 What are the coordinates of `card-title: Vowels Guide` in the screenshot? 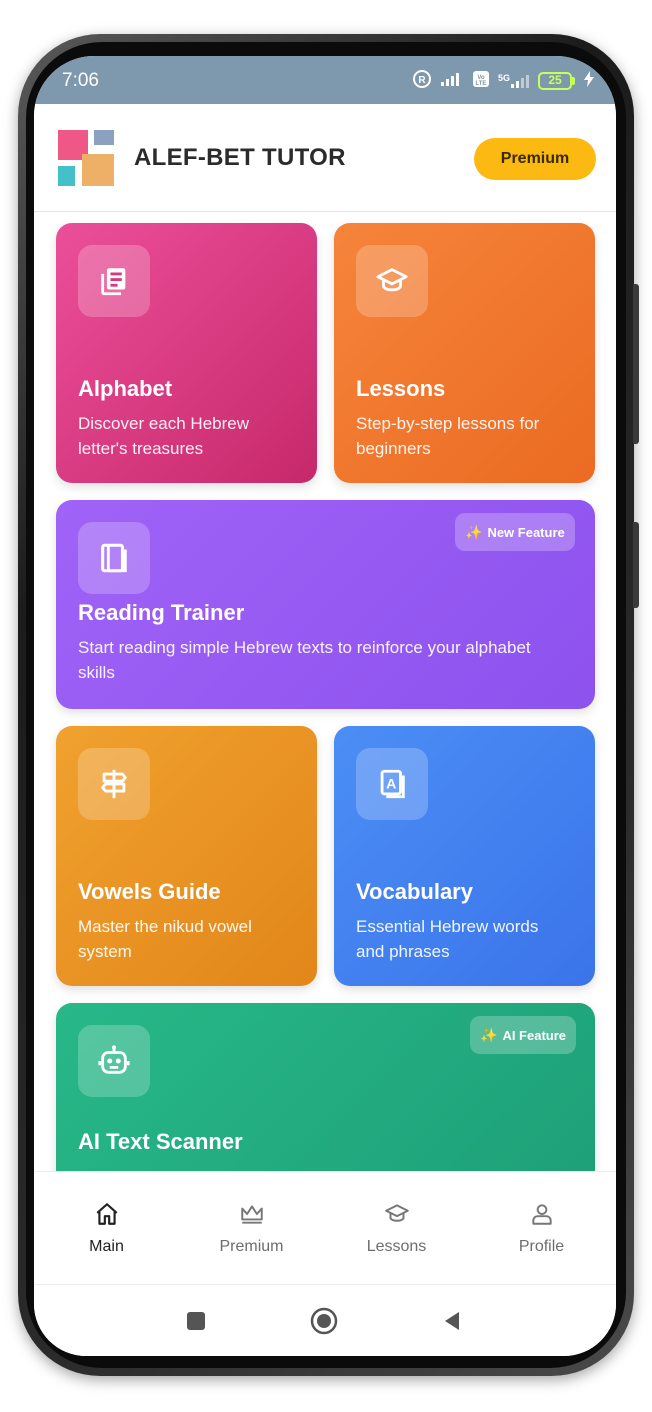 It's located at (149, 891).